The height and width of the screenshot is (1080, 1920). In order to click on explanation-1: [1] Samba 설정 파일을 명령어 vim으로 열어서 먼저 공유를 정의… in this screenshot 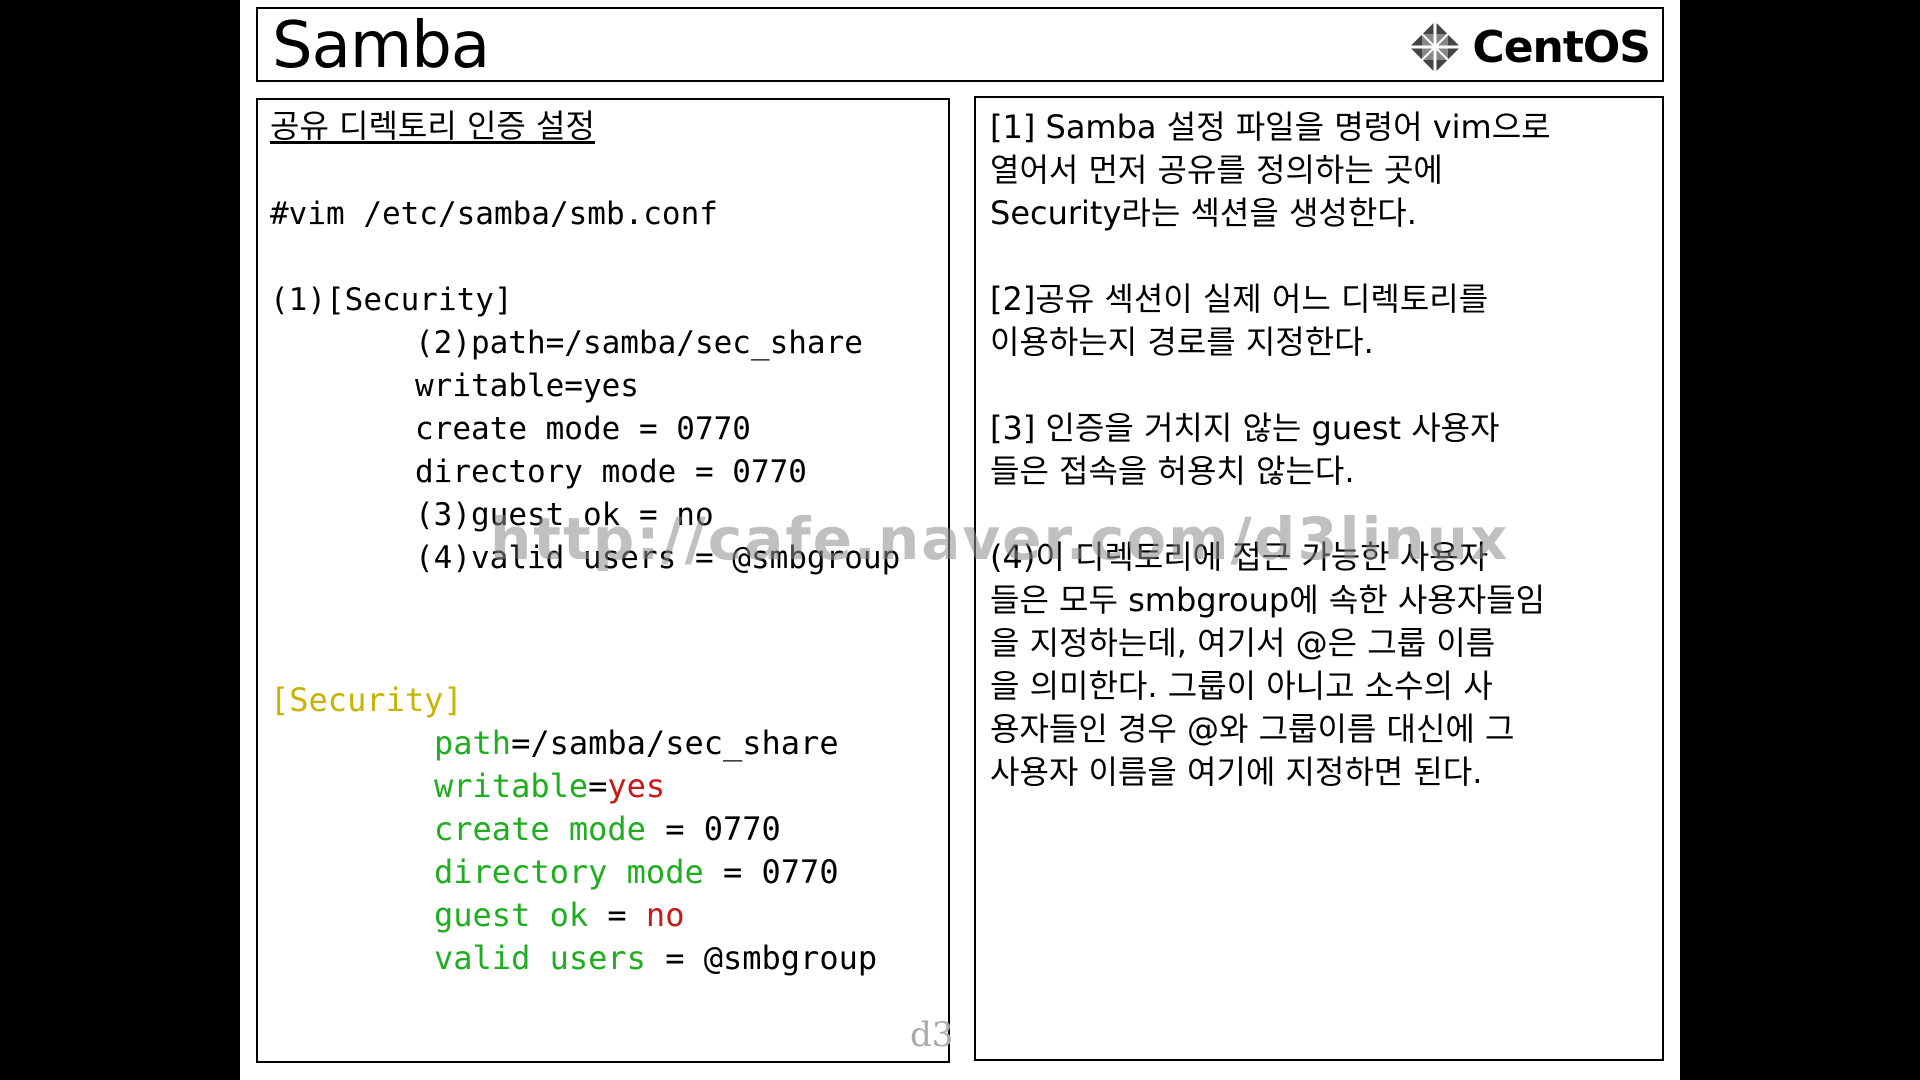, I will do `click(1270, 170)`.